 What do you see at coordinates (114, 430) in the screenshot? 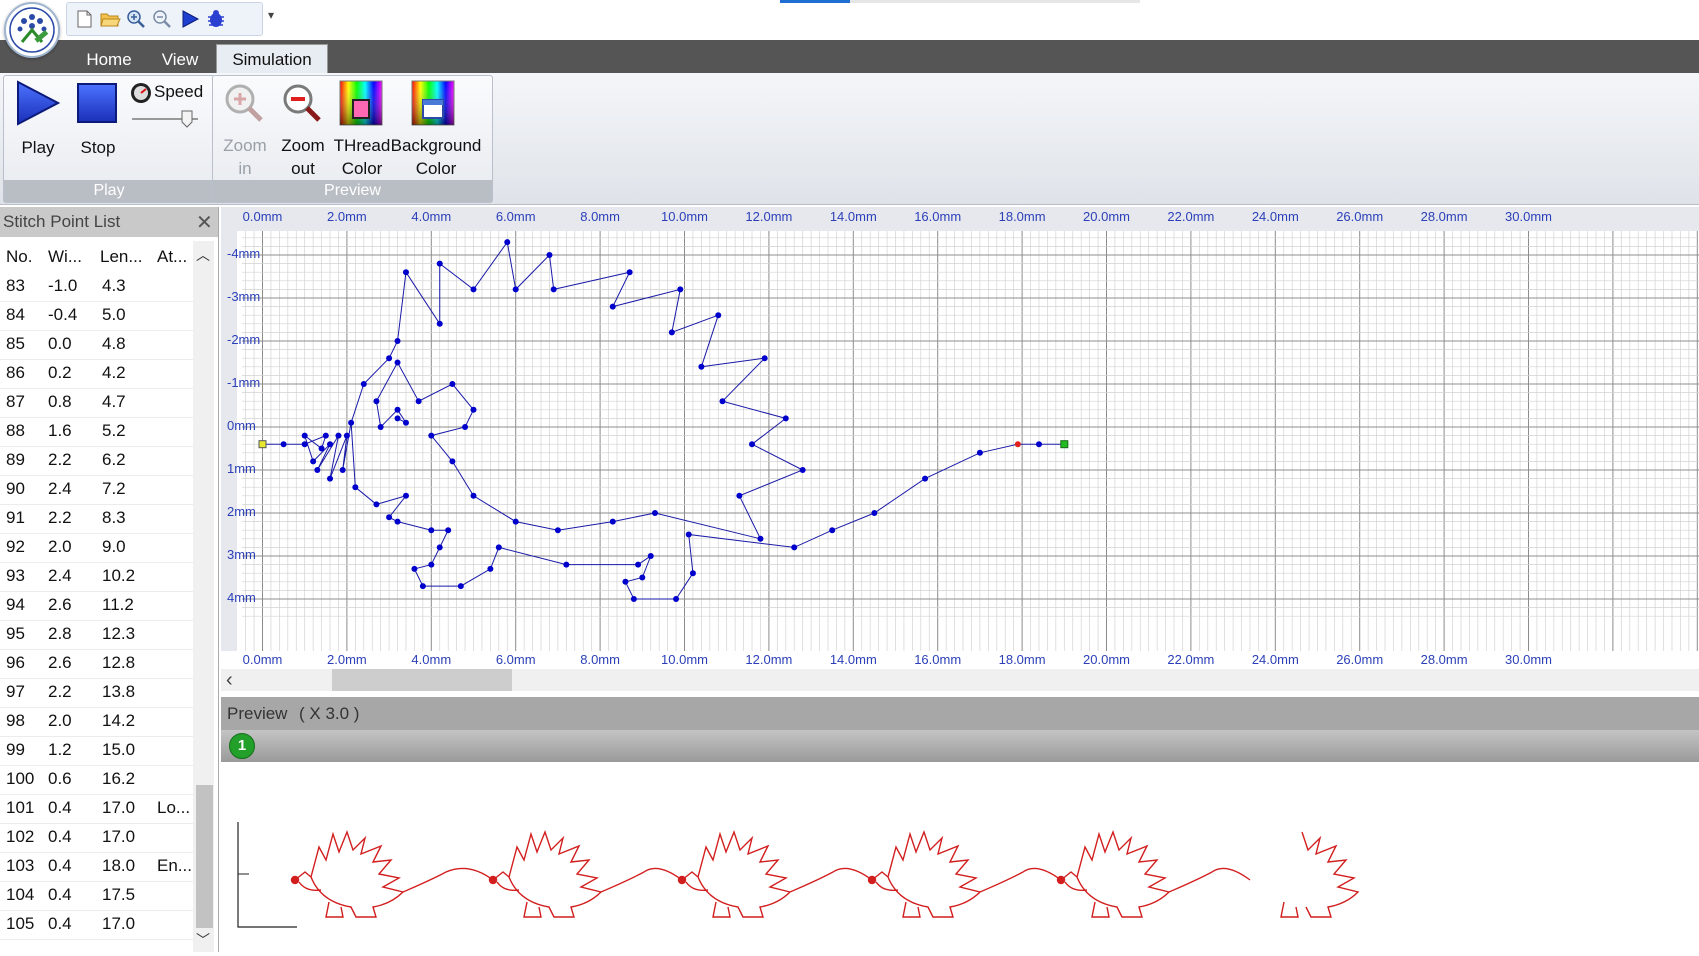
I see `stitch-length: 5.2` at bounding box center [114, 430].